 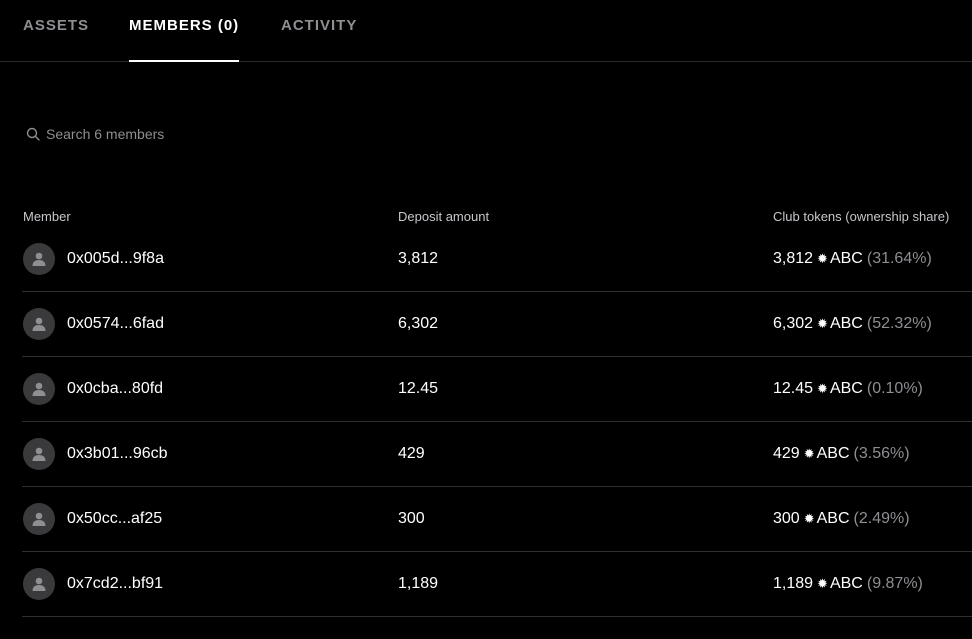 What do you see at coordinates (418, 388) in the screenshot?
I see `deposit-amount: 12.45` at bounding box center [418, 388].